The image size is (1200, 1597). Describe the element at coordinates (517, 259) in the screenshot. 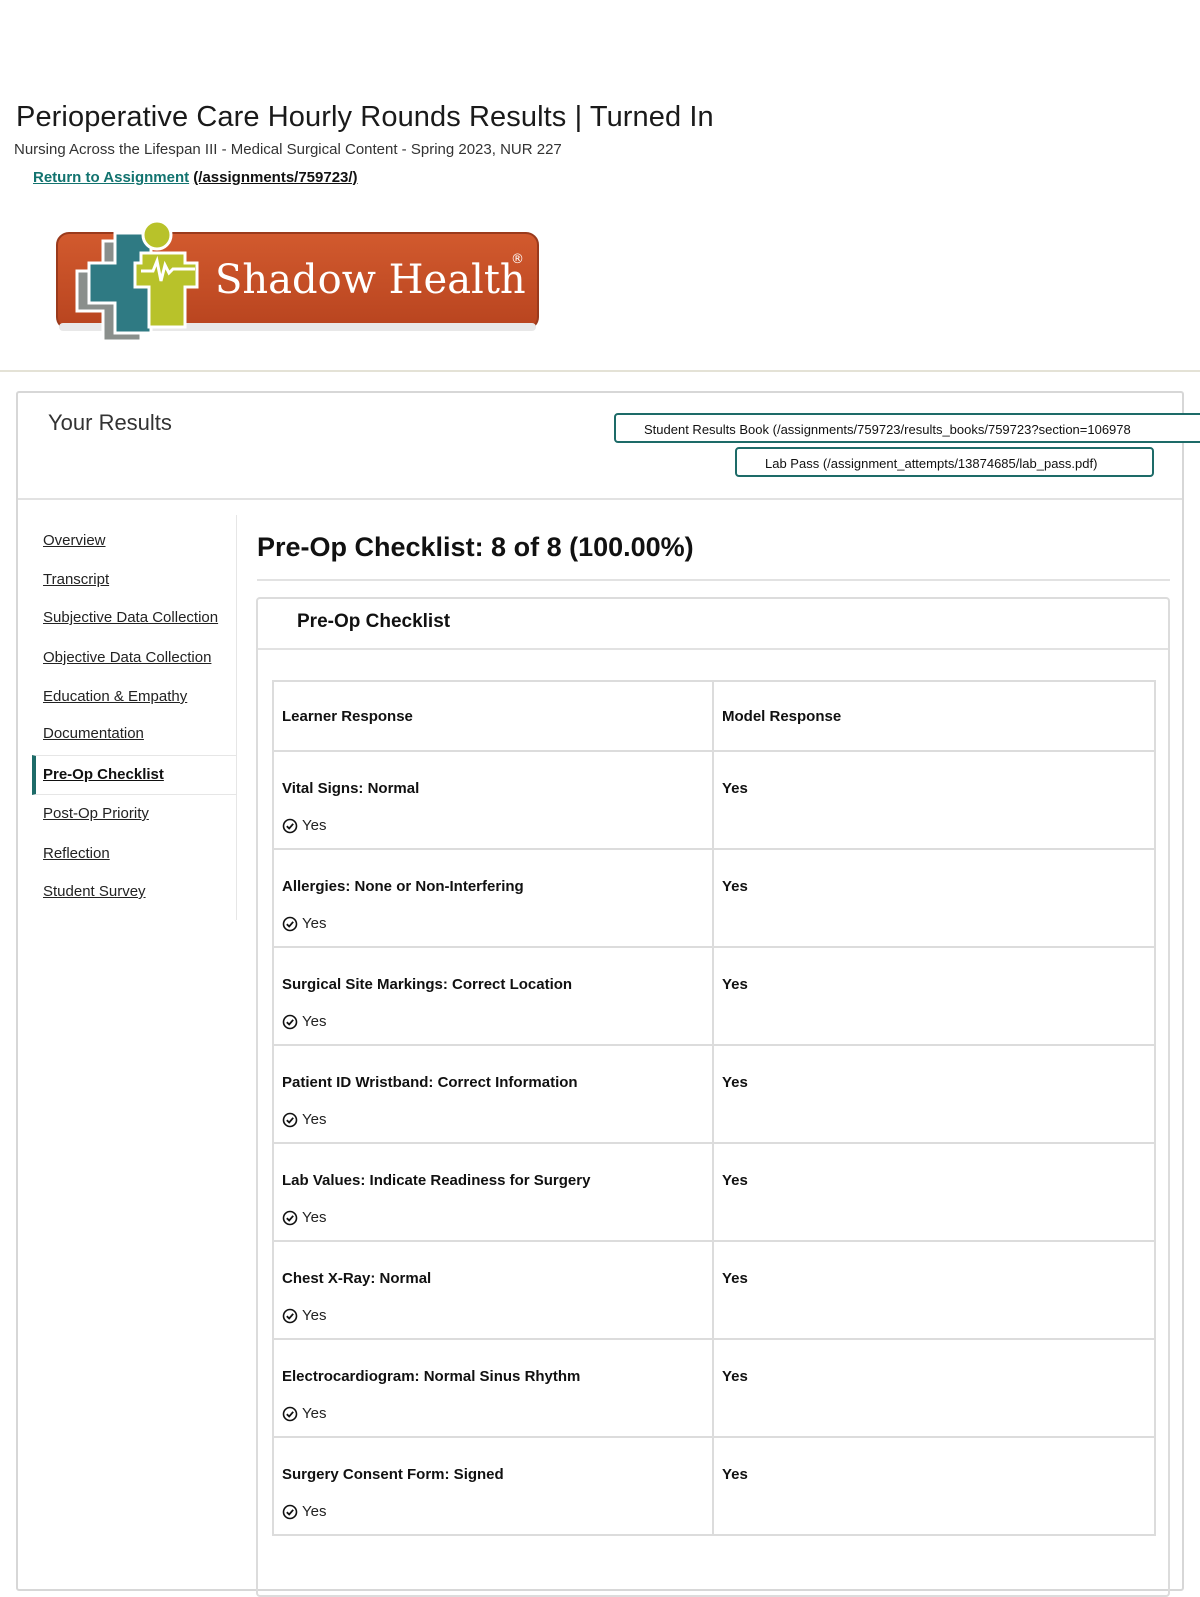

I see `logo-registered-mark: ®` at that location.